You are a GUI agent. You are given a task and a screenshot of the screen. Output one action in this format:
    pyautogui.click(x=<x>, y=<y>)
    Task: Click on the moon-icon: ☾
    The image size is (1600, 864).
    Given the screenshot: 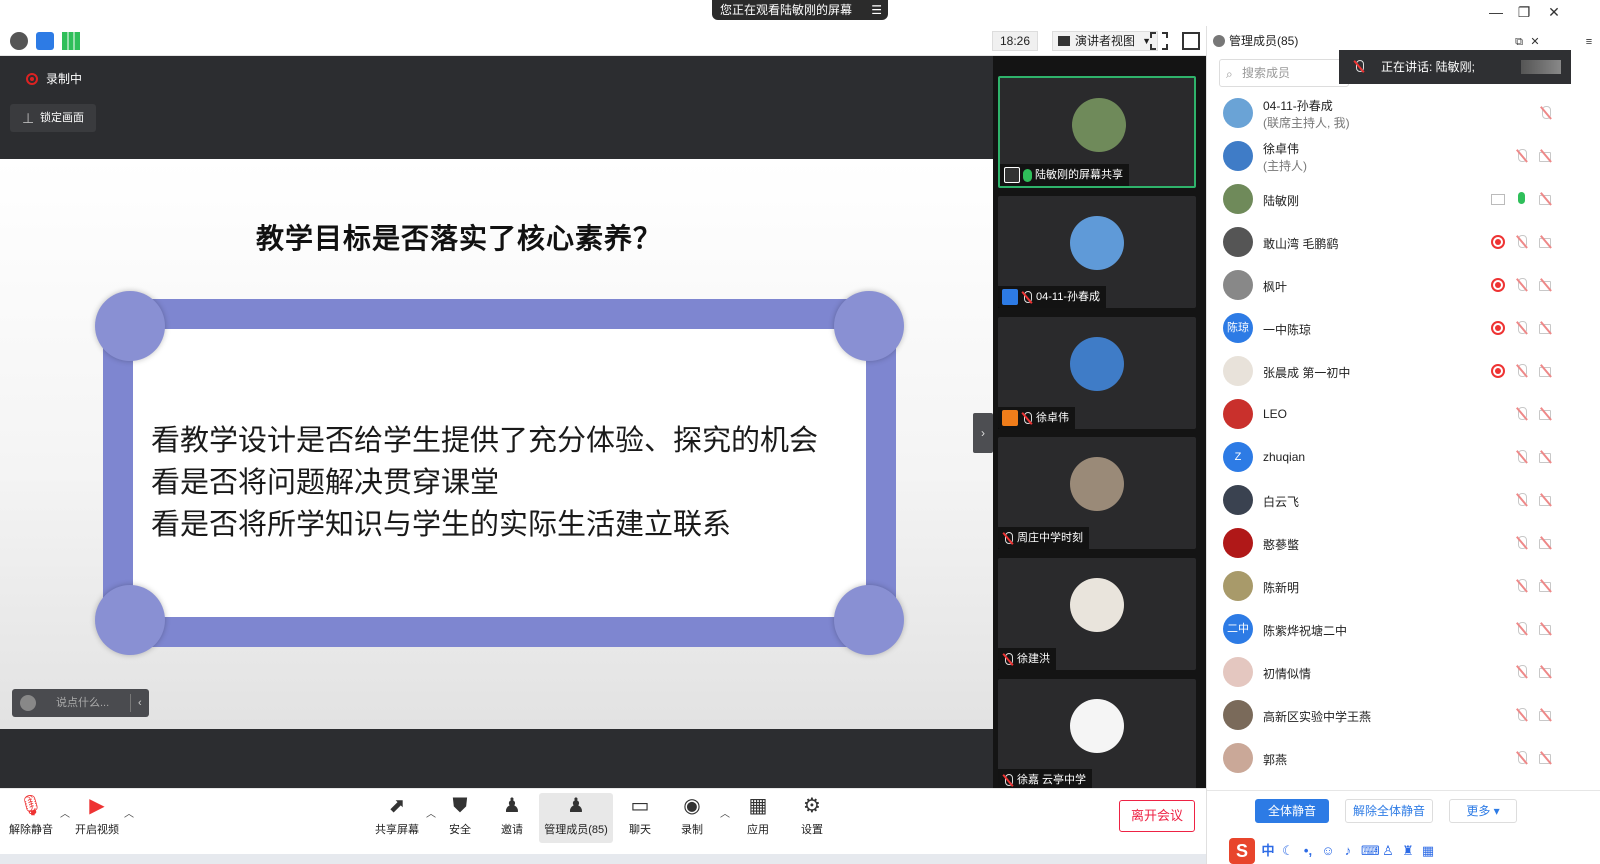 What is the action you would take?
    pyautogui.click(x=1288, y=851)
    